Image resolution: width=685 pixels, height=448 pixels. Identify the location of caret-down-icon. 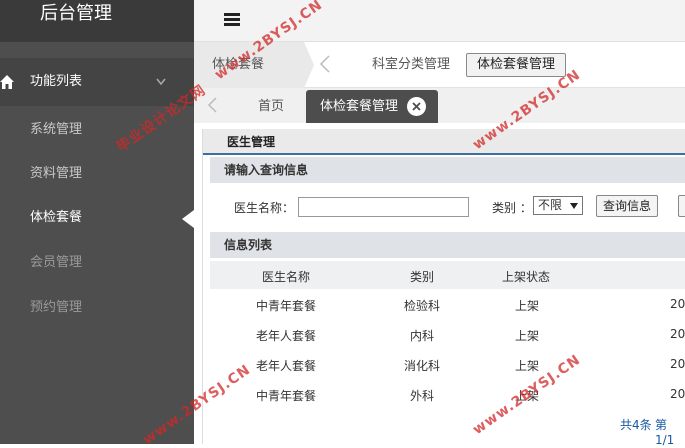
(574, 206).